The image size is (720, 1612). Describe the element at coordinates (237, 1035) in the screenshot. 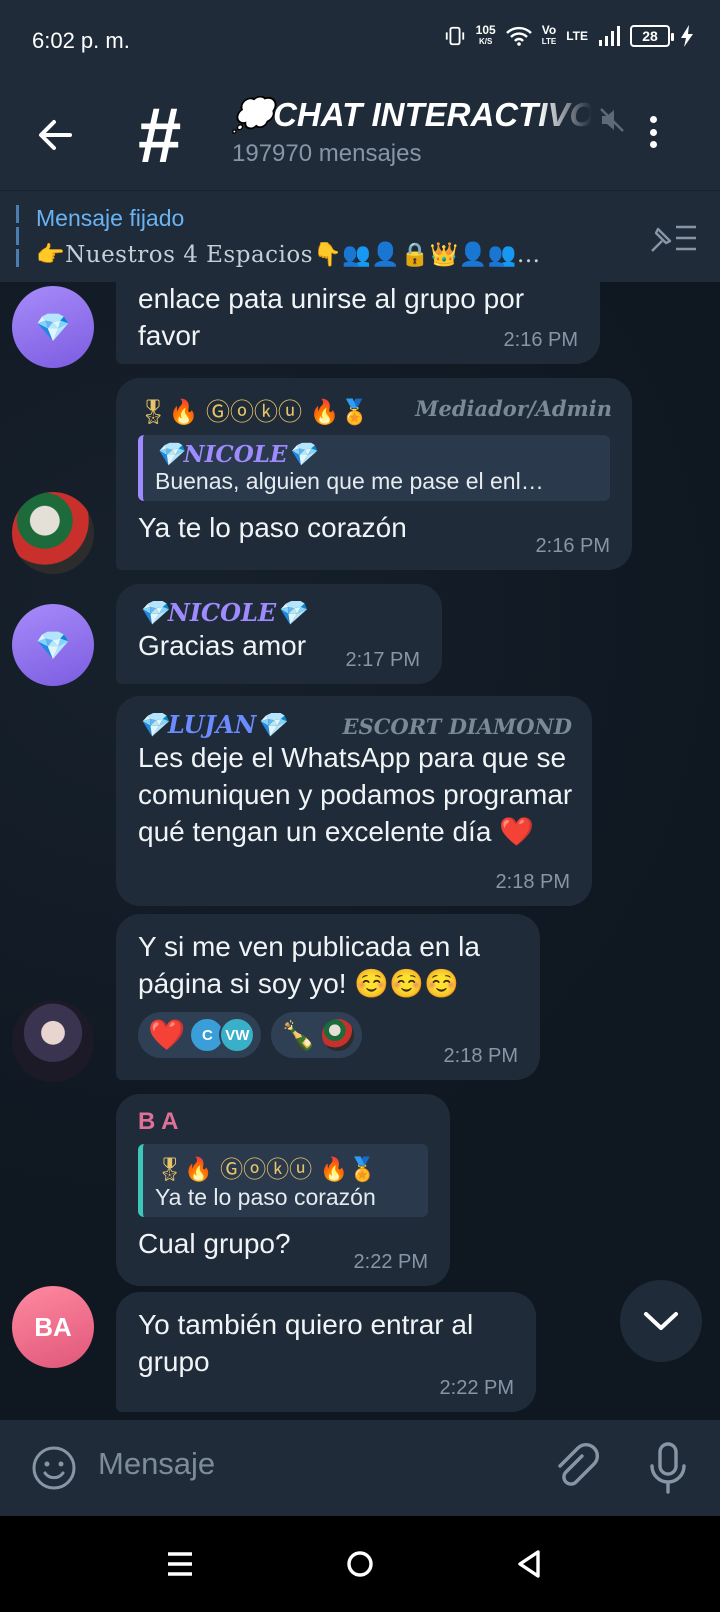

I see `reactor-avatar: VW` at that location.